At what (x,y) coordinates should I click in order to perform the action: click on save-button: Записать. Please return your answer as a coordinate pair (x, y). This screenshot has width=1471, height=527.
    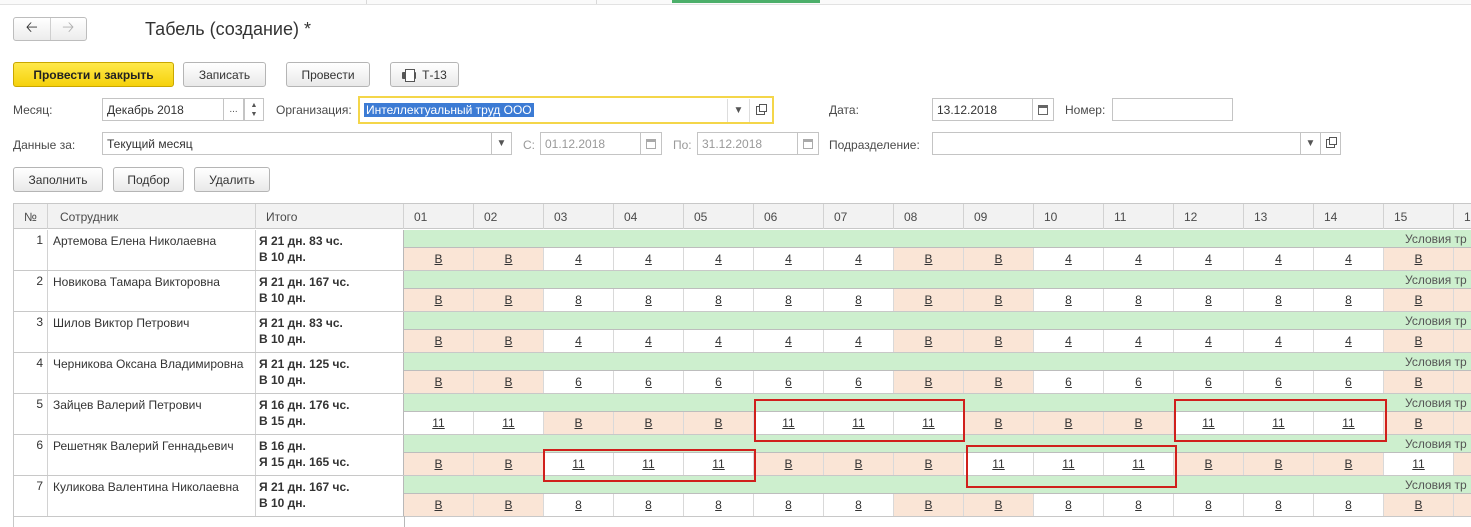
    Looking at the image, I should click on (224, 74).